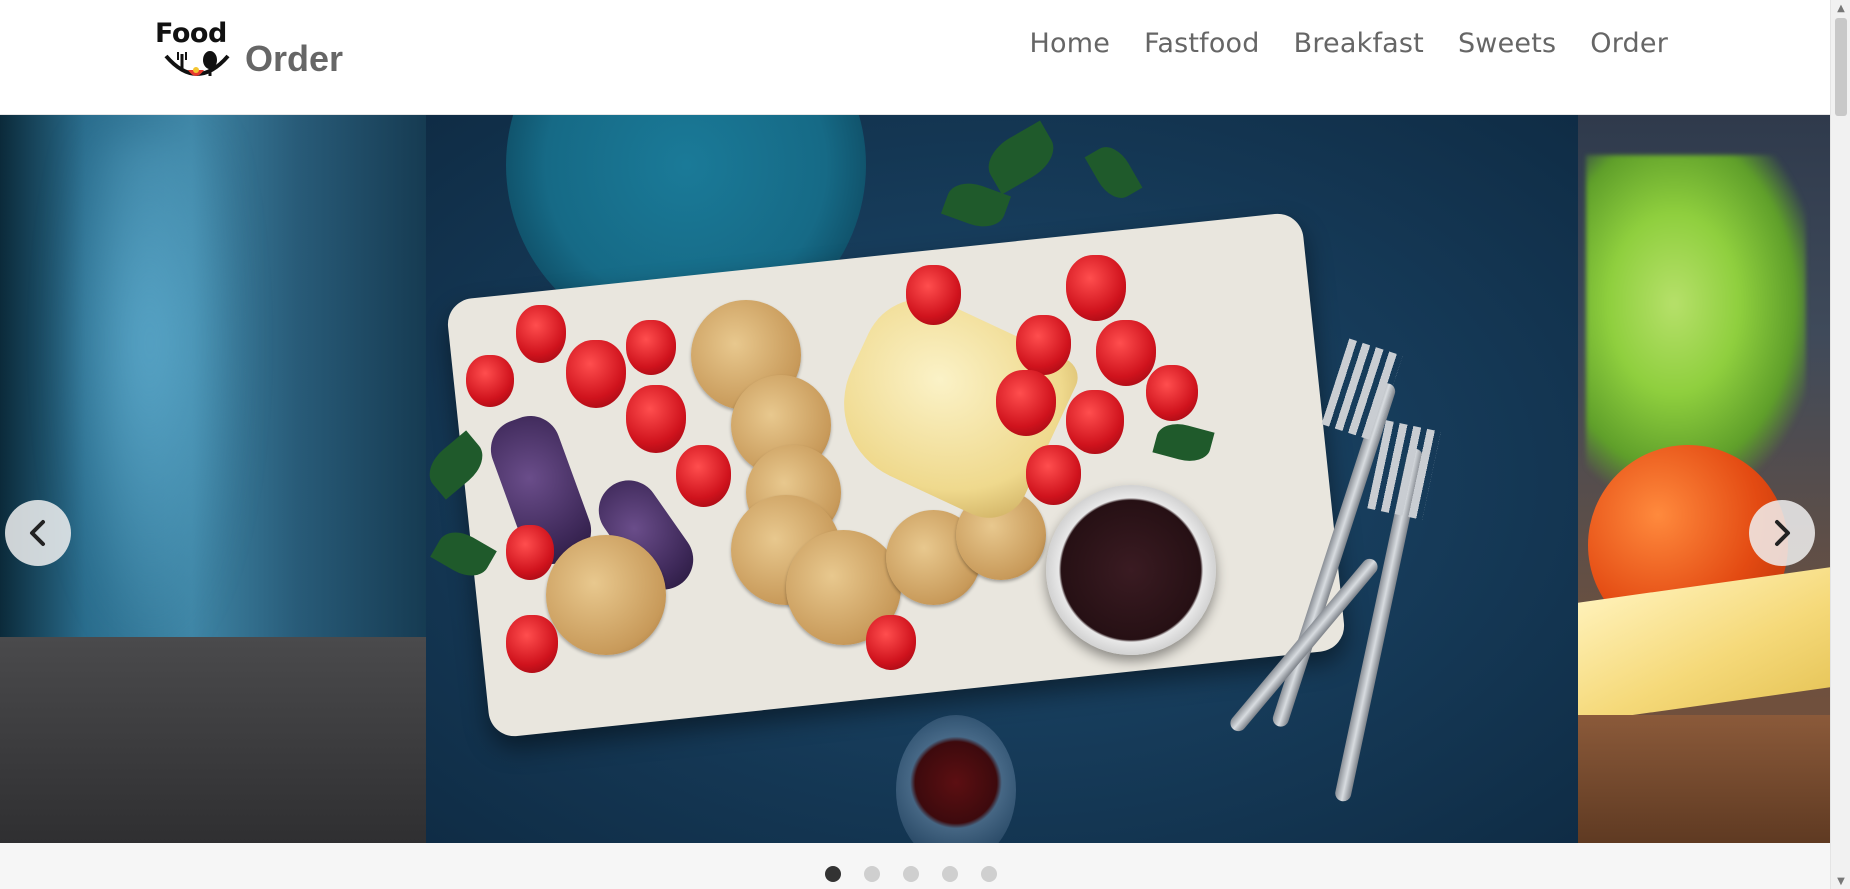  I want to click on carousel-prev-button, so click(38, 533).